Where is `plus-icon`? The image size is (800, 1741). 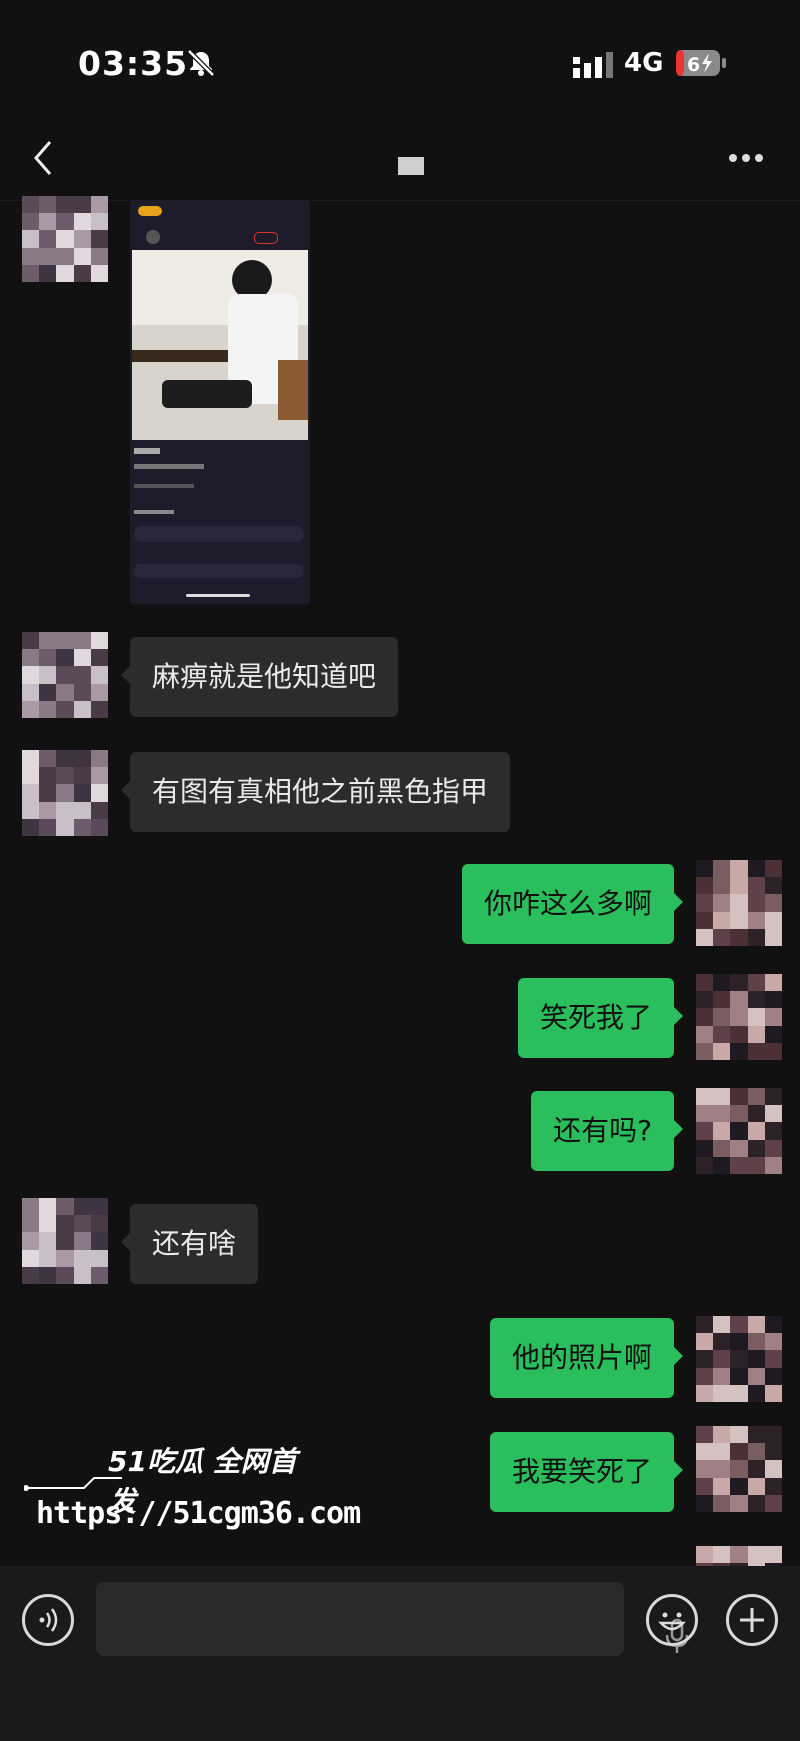
plus-icon is located at coordinates (752, 1620).